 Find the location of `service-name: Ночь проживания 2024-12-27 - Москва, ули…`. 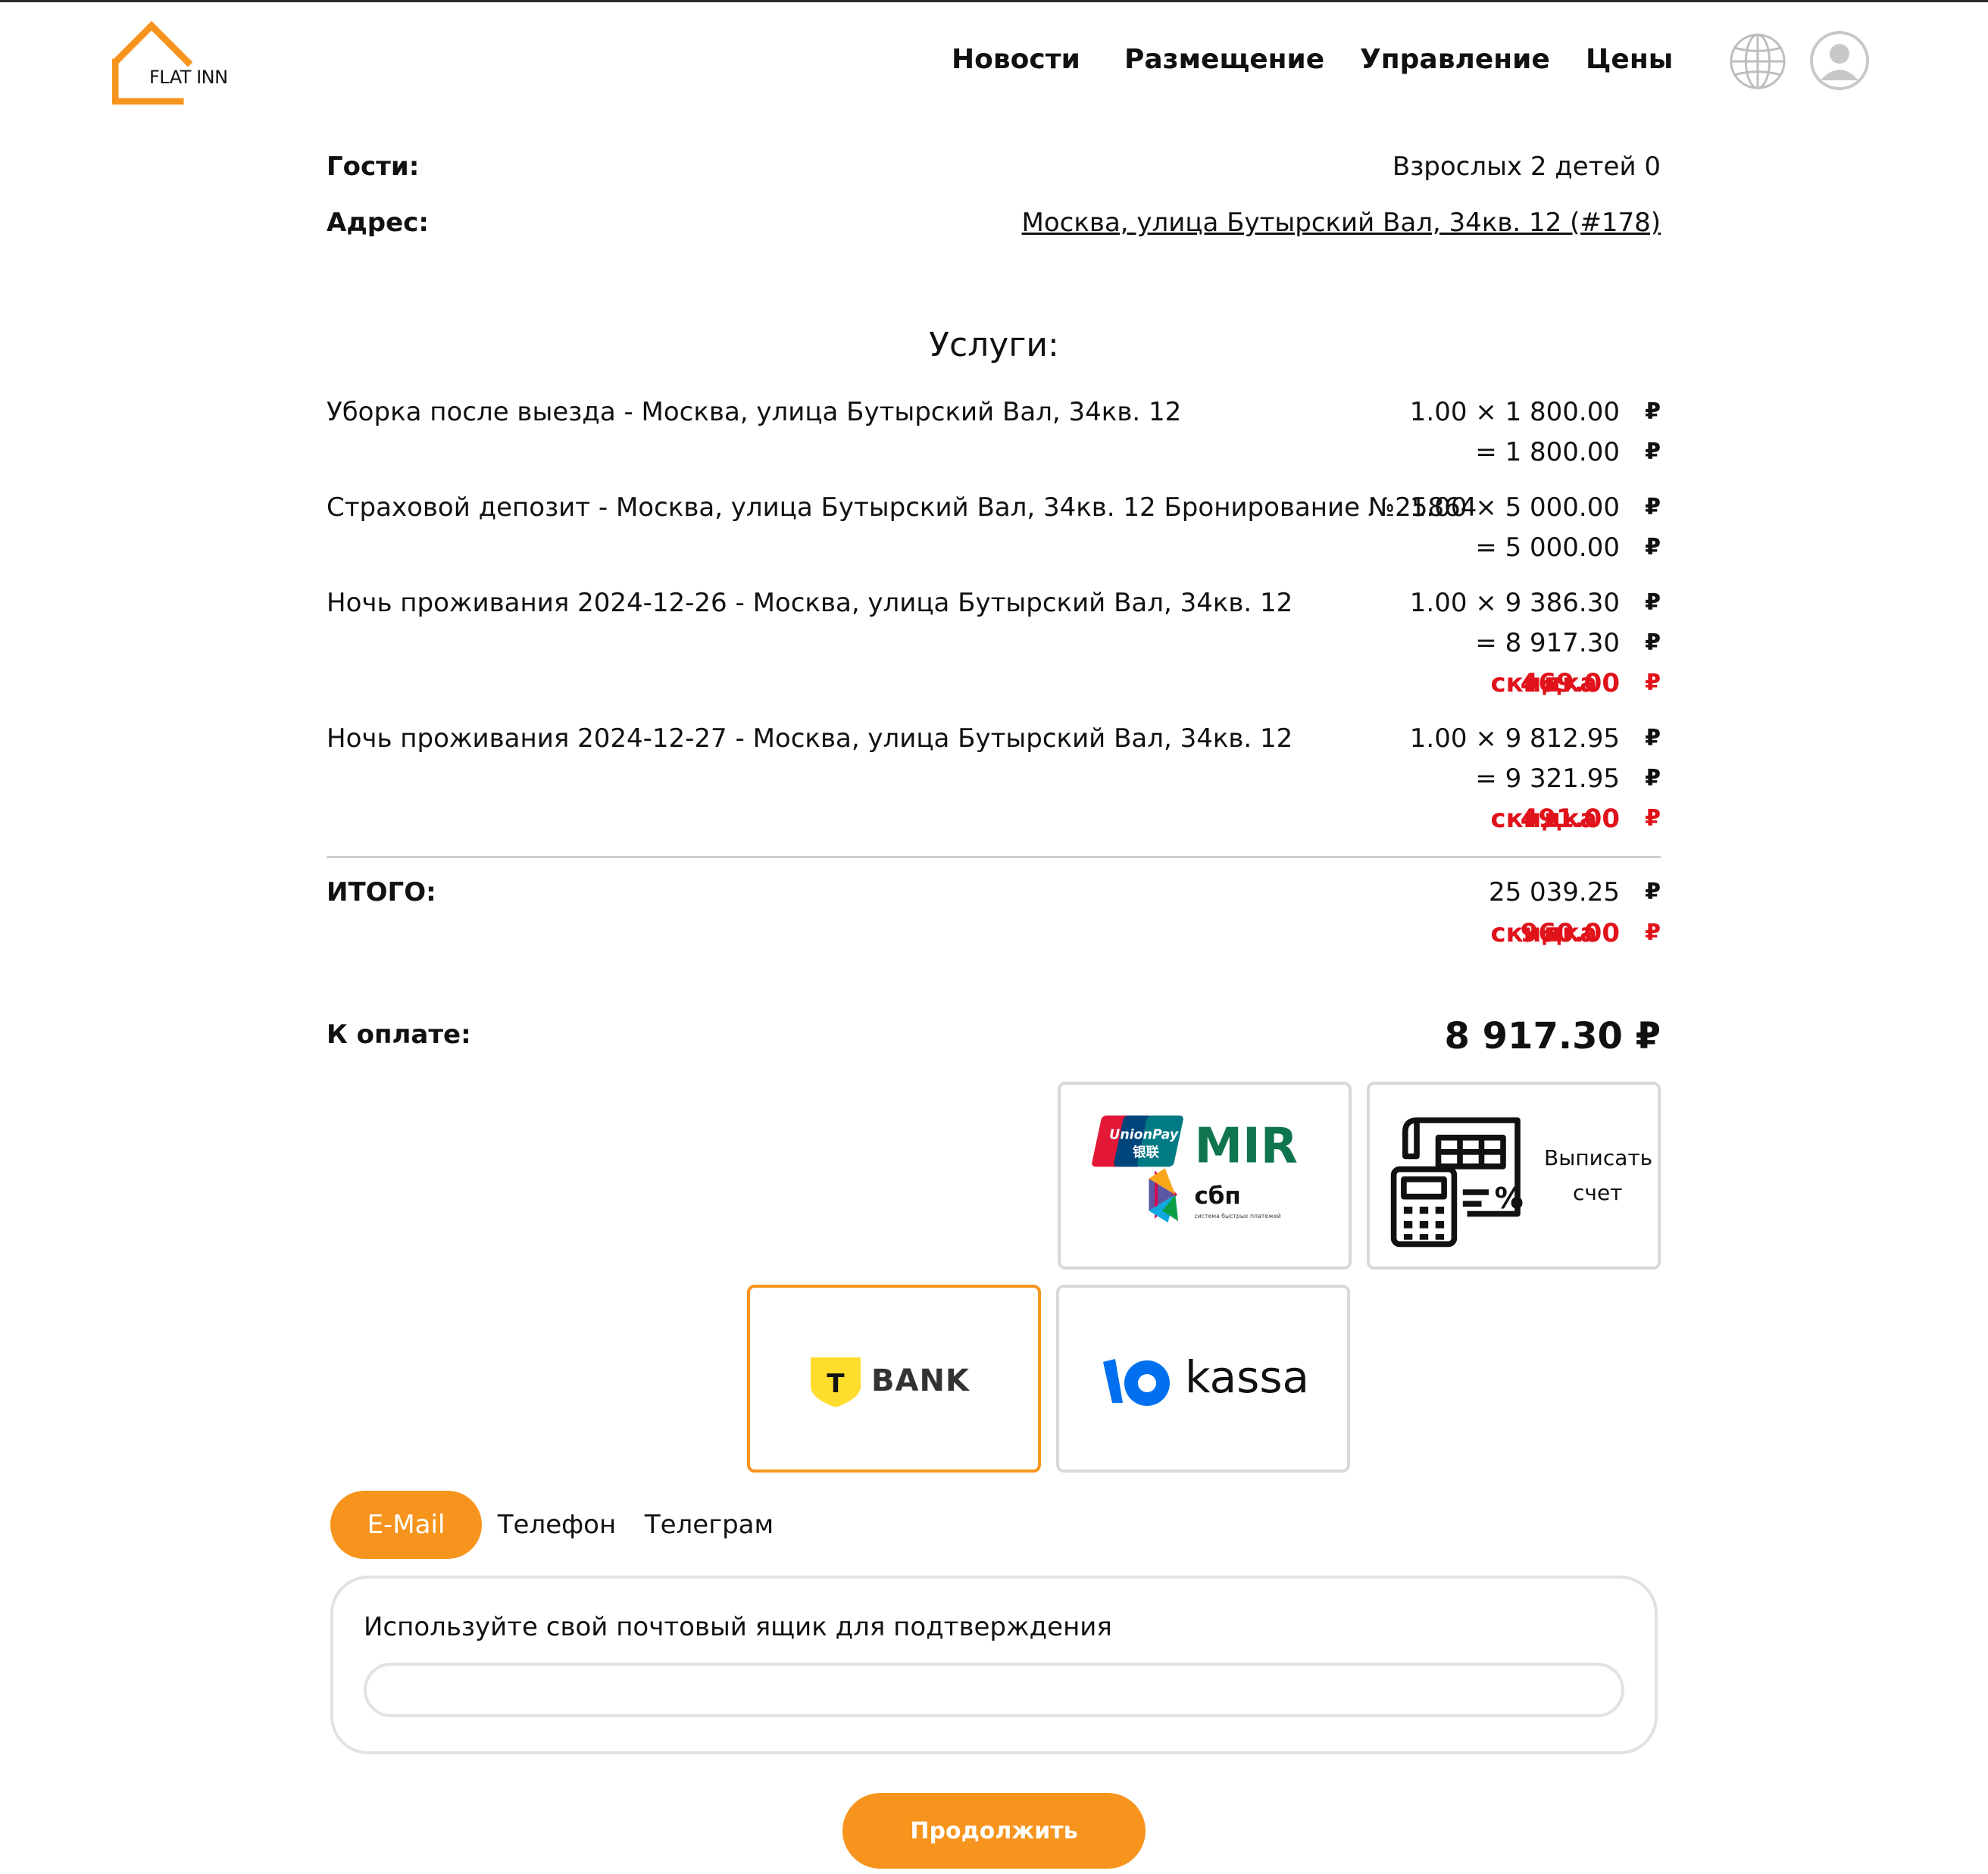

service-name: Ночь проживания 2024-12-27 - Москва, ули… is located at coordinates (810, 738).